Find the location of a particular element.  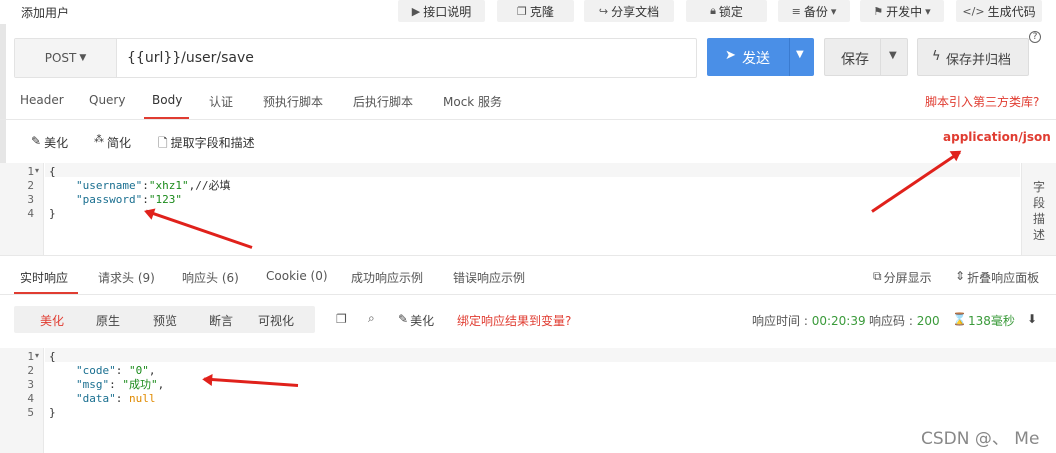

code-line-3: "msg": "成功", is located at coordinates (120, 384).